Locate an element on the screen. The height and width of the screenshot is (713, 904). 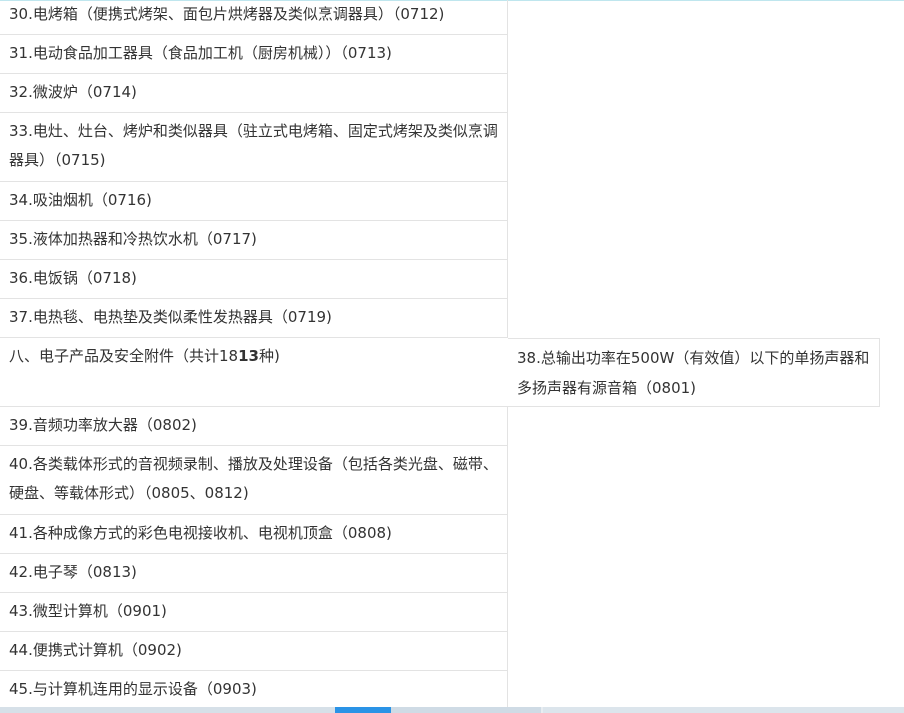
row-text: 41.各种成像方式的彩色电视接收机、电视机顶盒（0808) is located at coordinates (200, 533).